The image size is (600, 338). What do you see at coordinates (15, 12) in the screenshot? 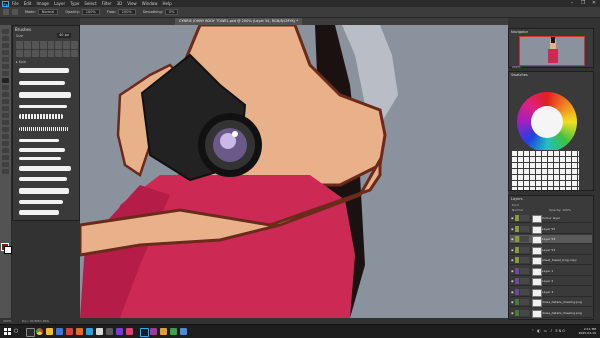
I see `brush-preset-picker-icon` at bounding box center [15, 12].